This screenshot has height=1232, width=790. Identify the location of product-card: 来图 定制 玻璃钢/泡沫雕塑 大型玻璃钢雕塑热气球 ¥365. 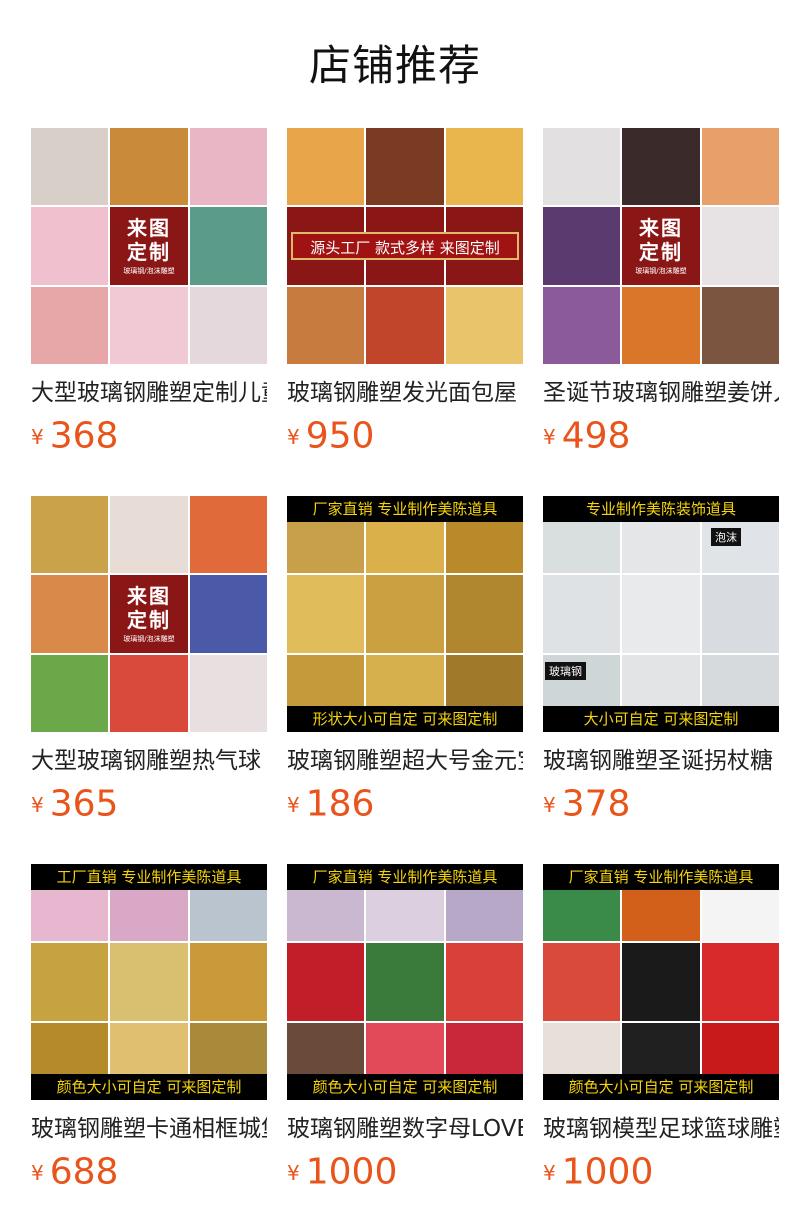
(149, 661).